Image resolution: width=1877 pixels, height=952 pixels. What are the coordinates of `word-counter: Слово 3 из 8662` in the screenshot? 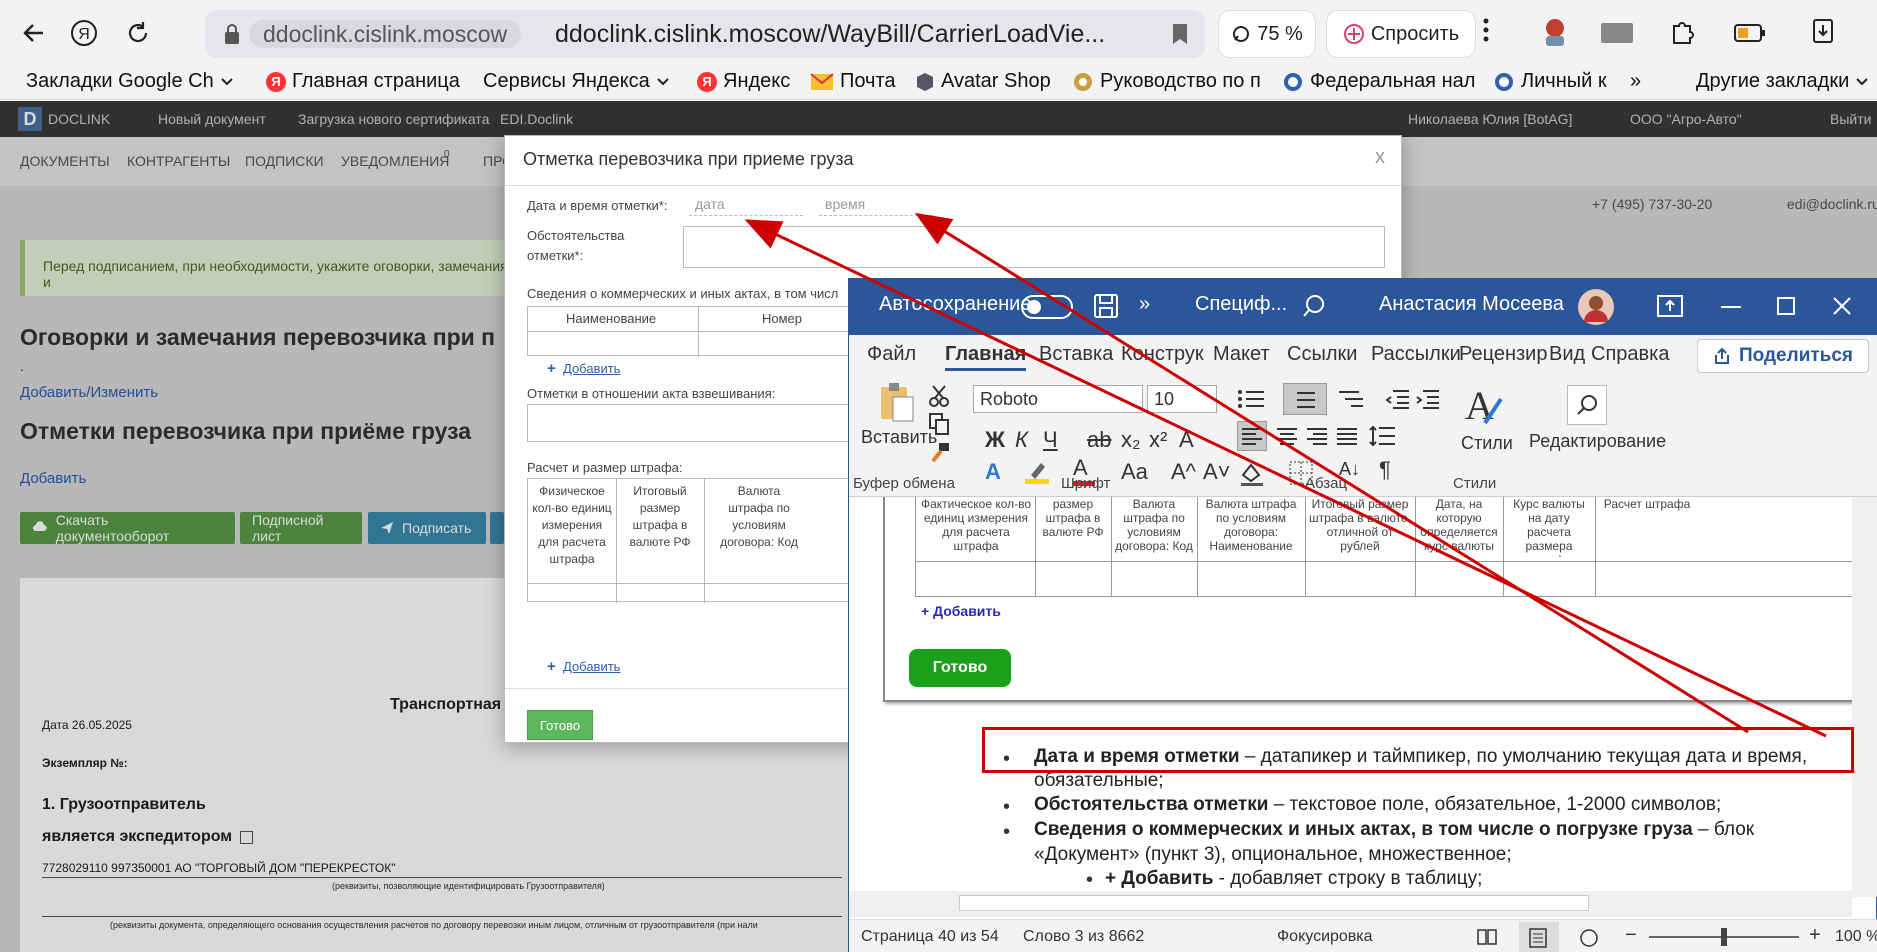 It's located at (1083, 937).